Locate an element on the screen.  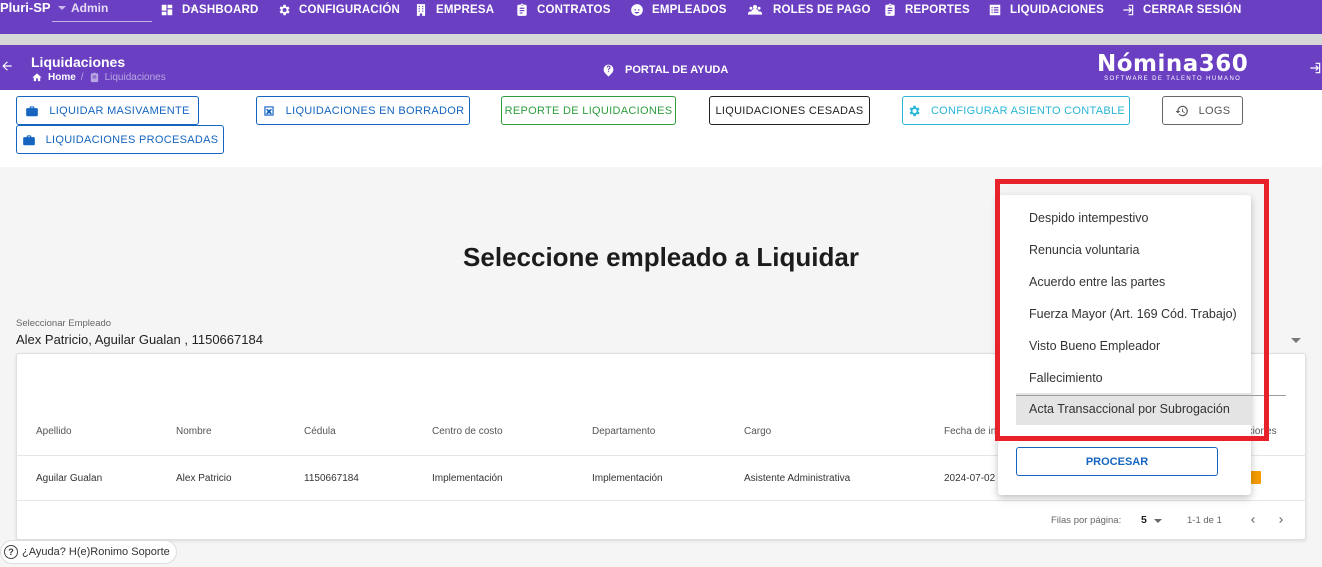
column-header: Apellido is located at coordinates (54, 431).